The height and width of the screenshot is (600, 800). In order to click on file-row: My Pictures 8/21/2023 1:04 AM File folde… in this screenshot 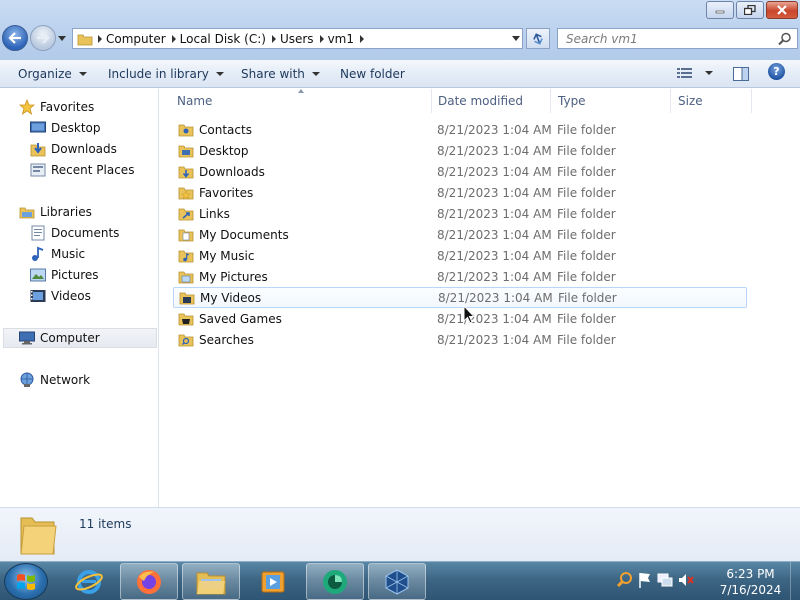, I will do `click(460, 276)`.